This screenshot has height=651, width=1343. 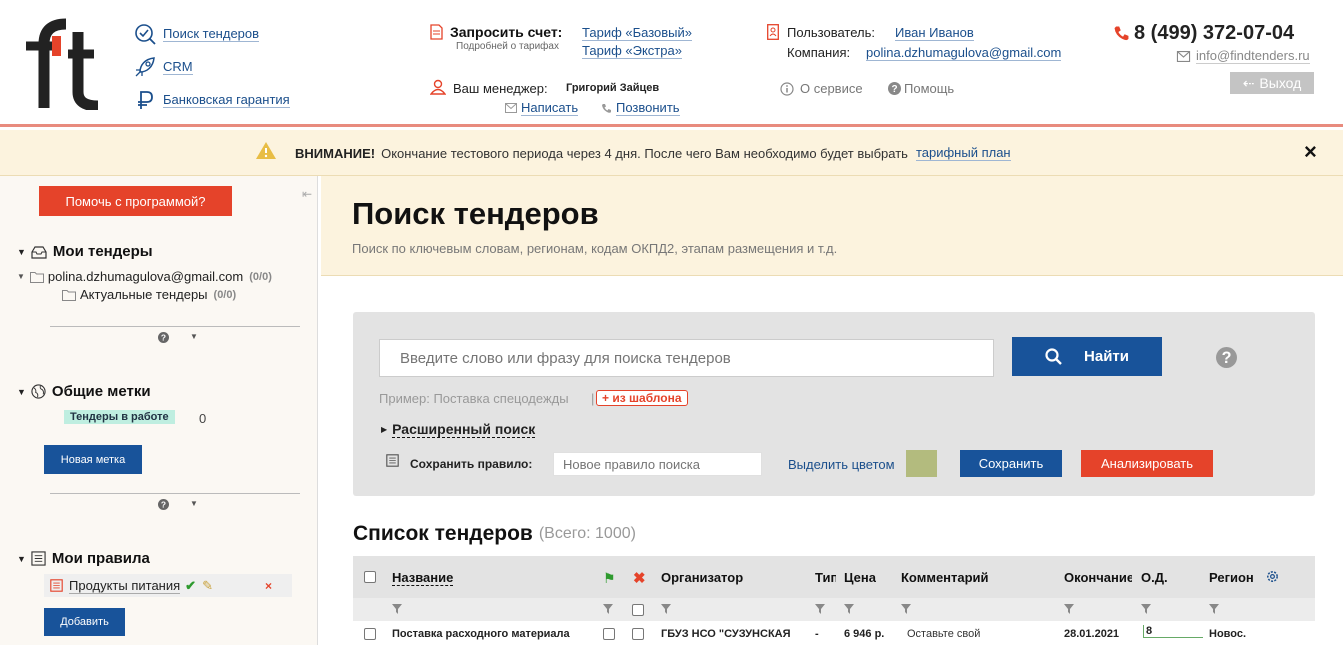 I want to click on about-link: О сервисе, so click(x=821, y=88).